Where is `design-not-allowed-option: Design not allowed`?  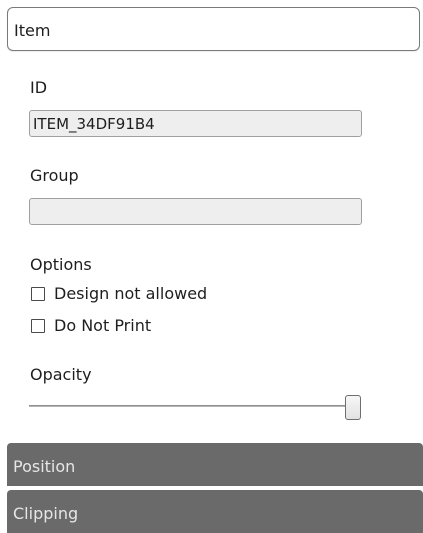 design-not-allowed-option: Design not allowed is located at coordinates (119, 294).